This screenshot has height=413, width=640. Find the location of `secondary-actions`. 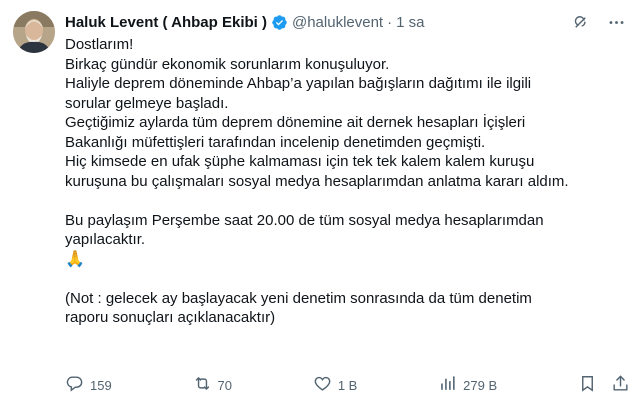

secondary-actions is located at coordinates (604, 385).